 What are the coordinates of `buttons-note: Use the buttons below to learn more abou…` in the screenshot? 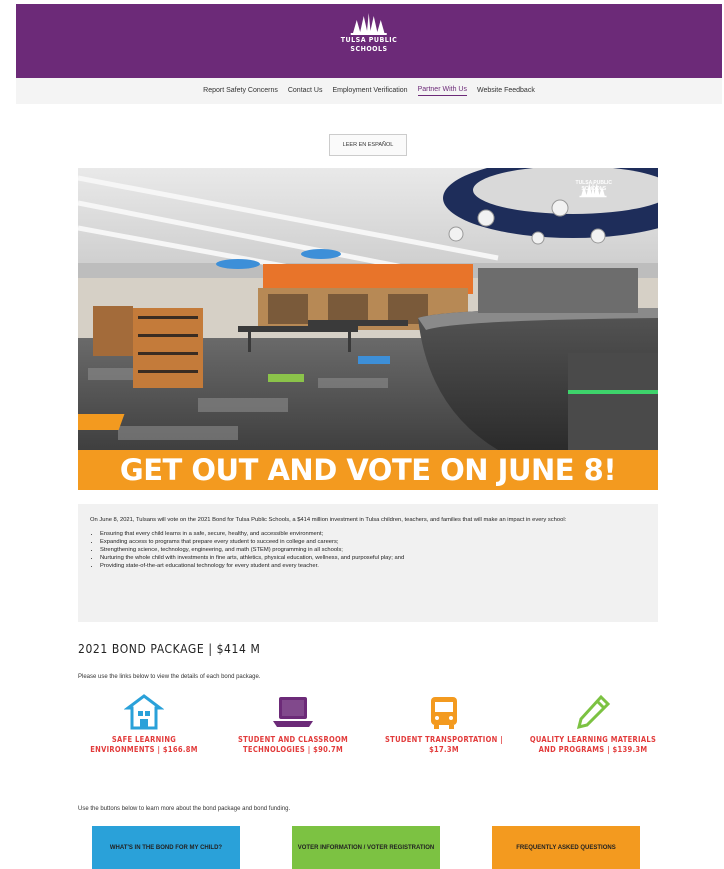 It's located at (184, 809).